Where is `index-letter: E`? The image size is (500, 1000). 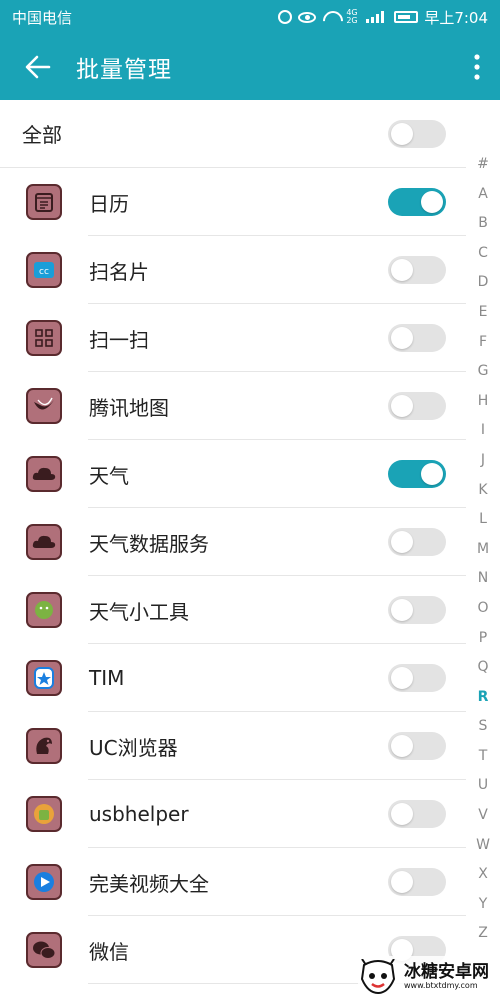
index-letter: E is located at coordinates (483, 313).